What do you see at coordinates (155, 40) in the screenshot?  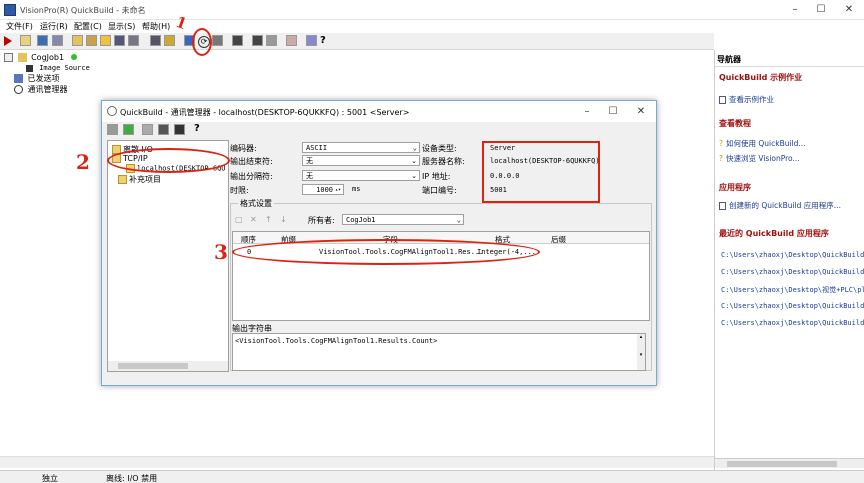 I see `import-icon` at bounding box center [155, 40].